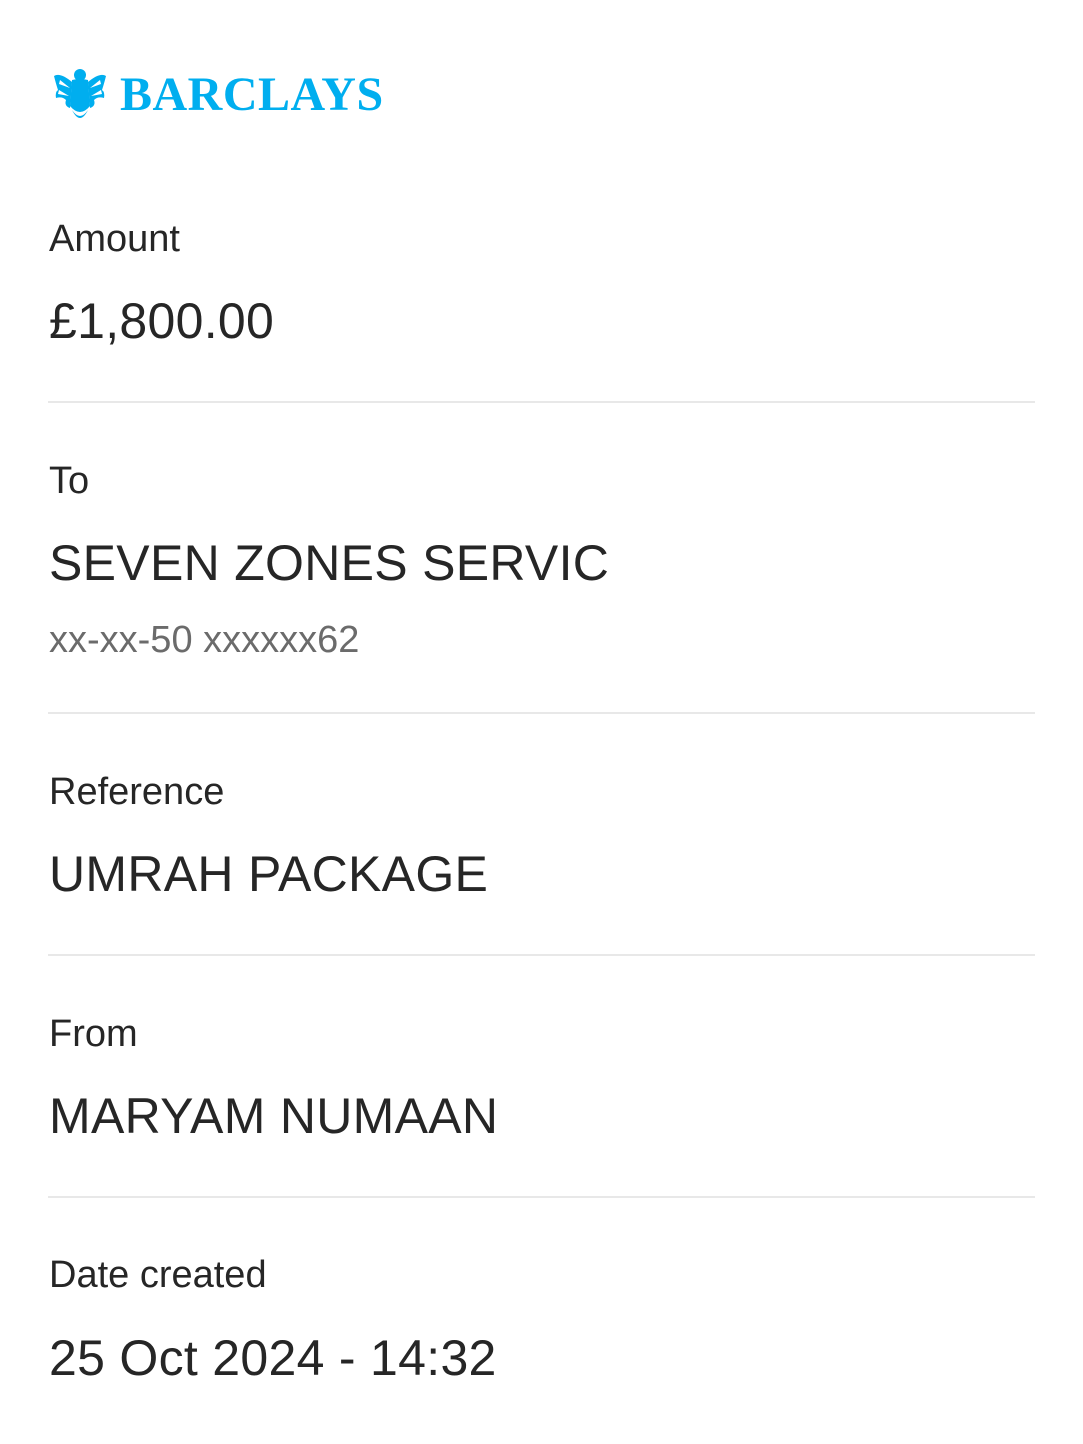 This screenshot has height=1444, width=1083. I want to click on date-created-value: 25 Oct 2024 - 14:32, so click(273, 1358).